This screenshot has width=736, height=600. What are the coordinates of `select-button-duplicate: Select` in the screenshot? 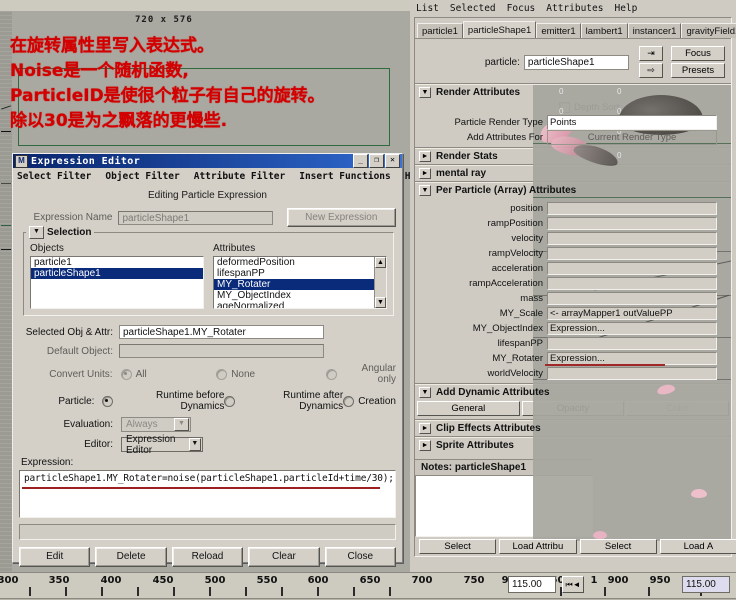 It's located at (618, 546).